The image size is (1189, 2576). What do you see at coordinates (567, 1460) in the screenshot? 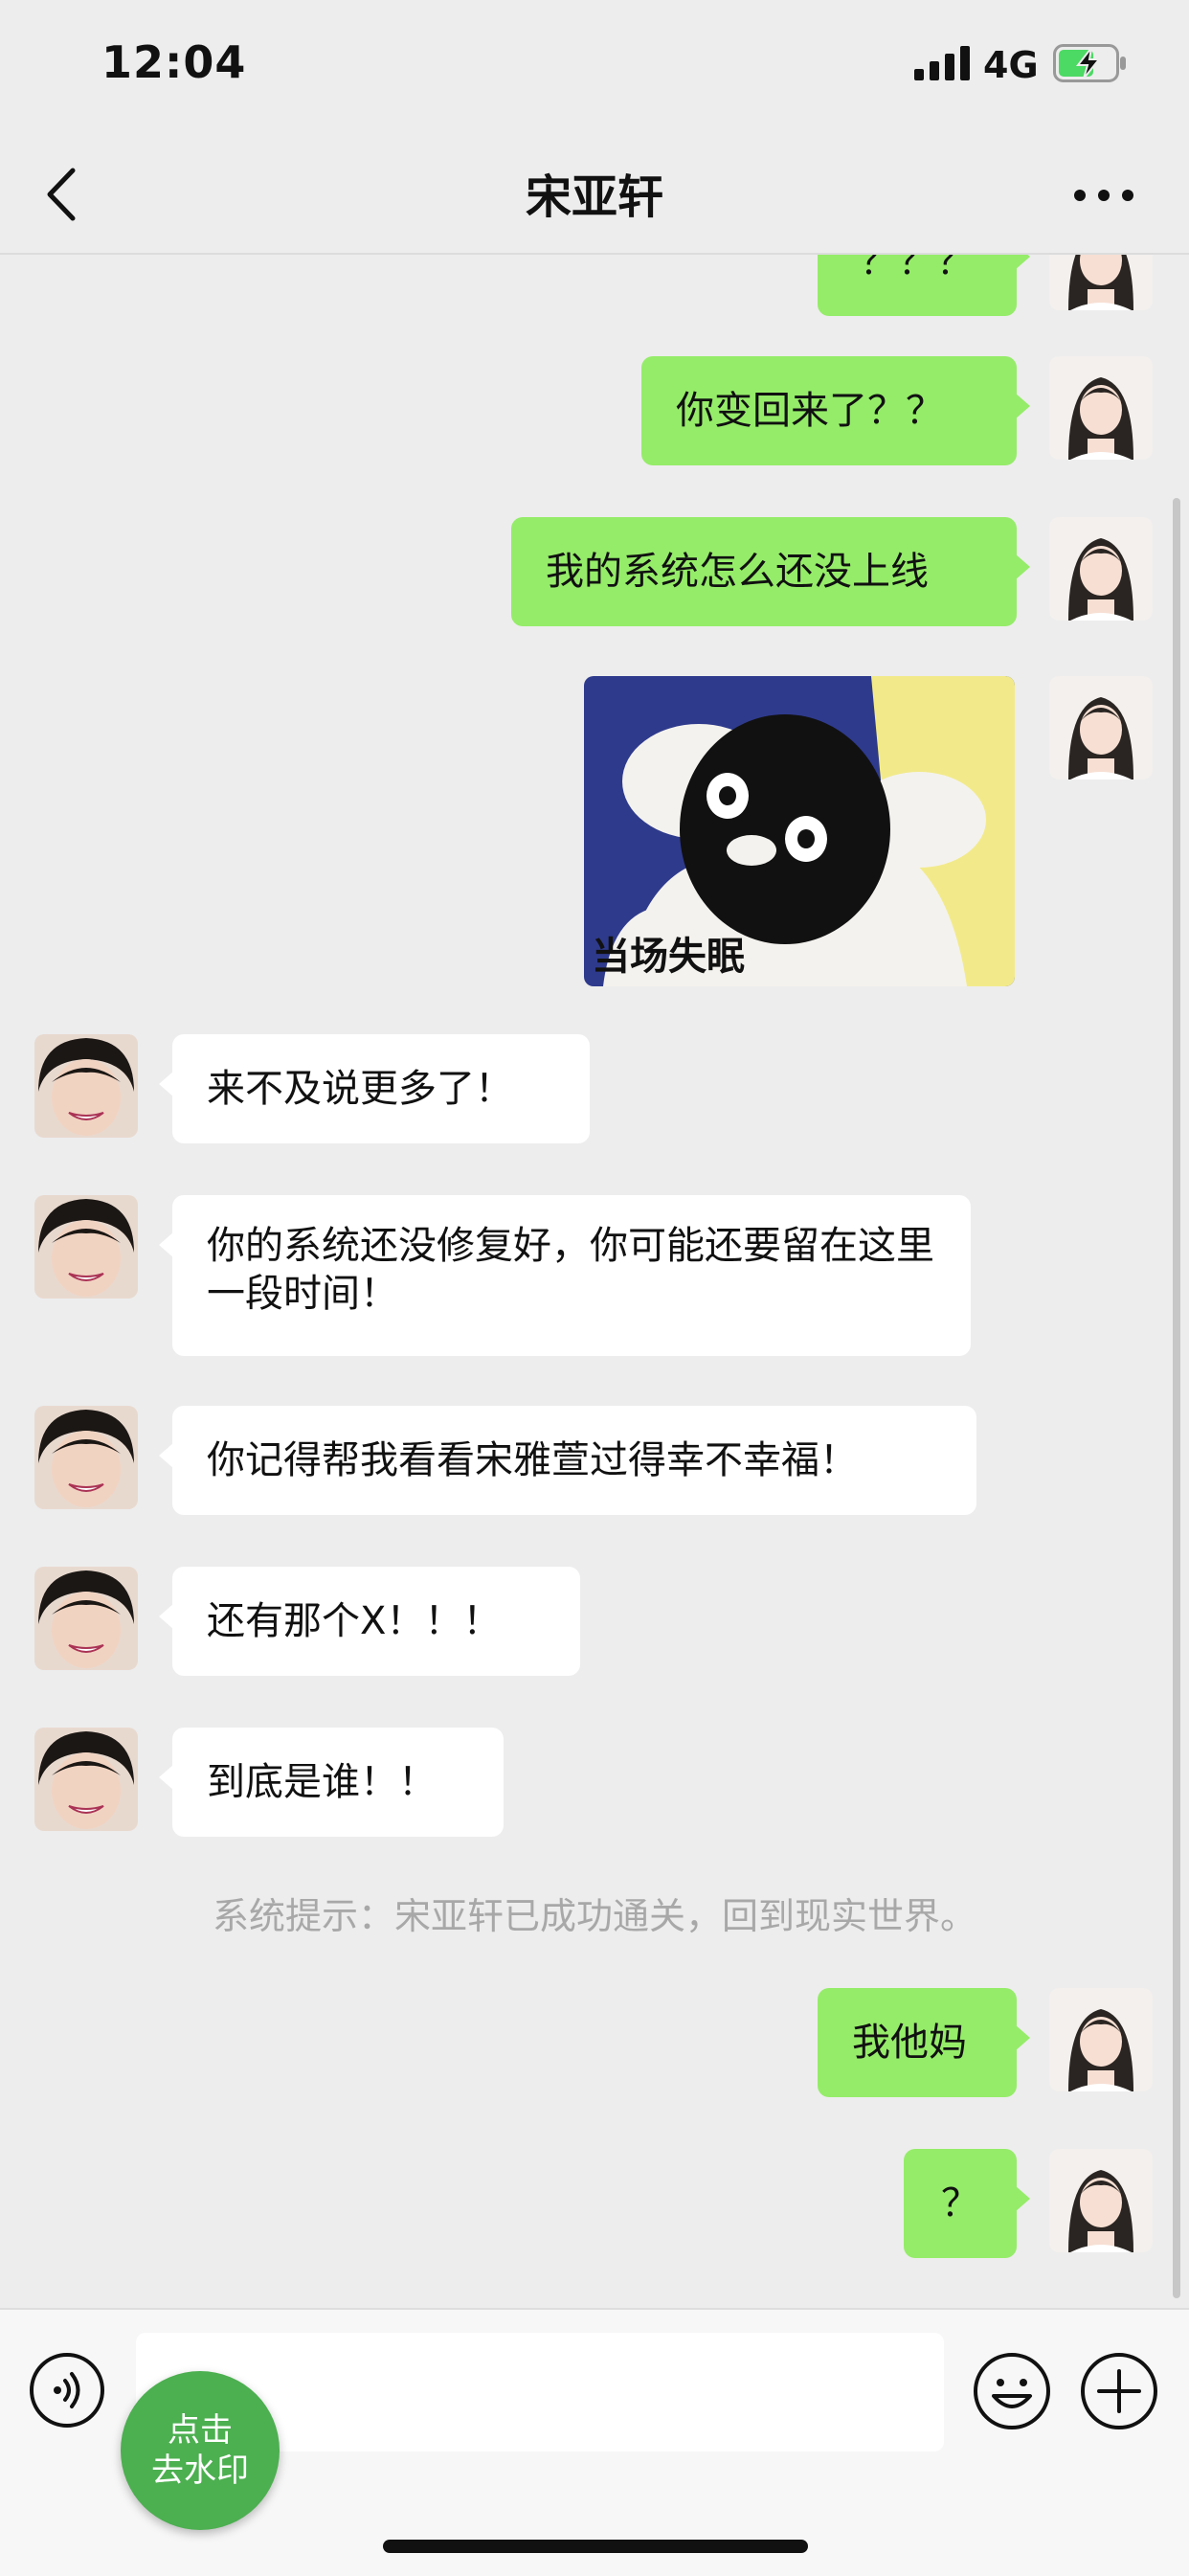
I see `incoming-message: 你记得帮我看看宋雅萱过得幸不幸福！` at bounding box center [567, 1460].